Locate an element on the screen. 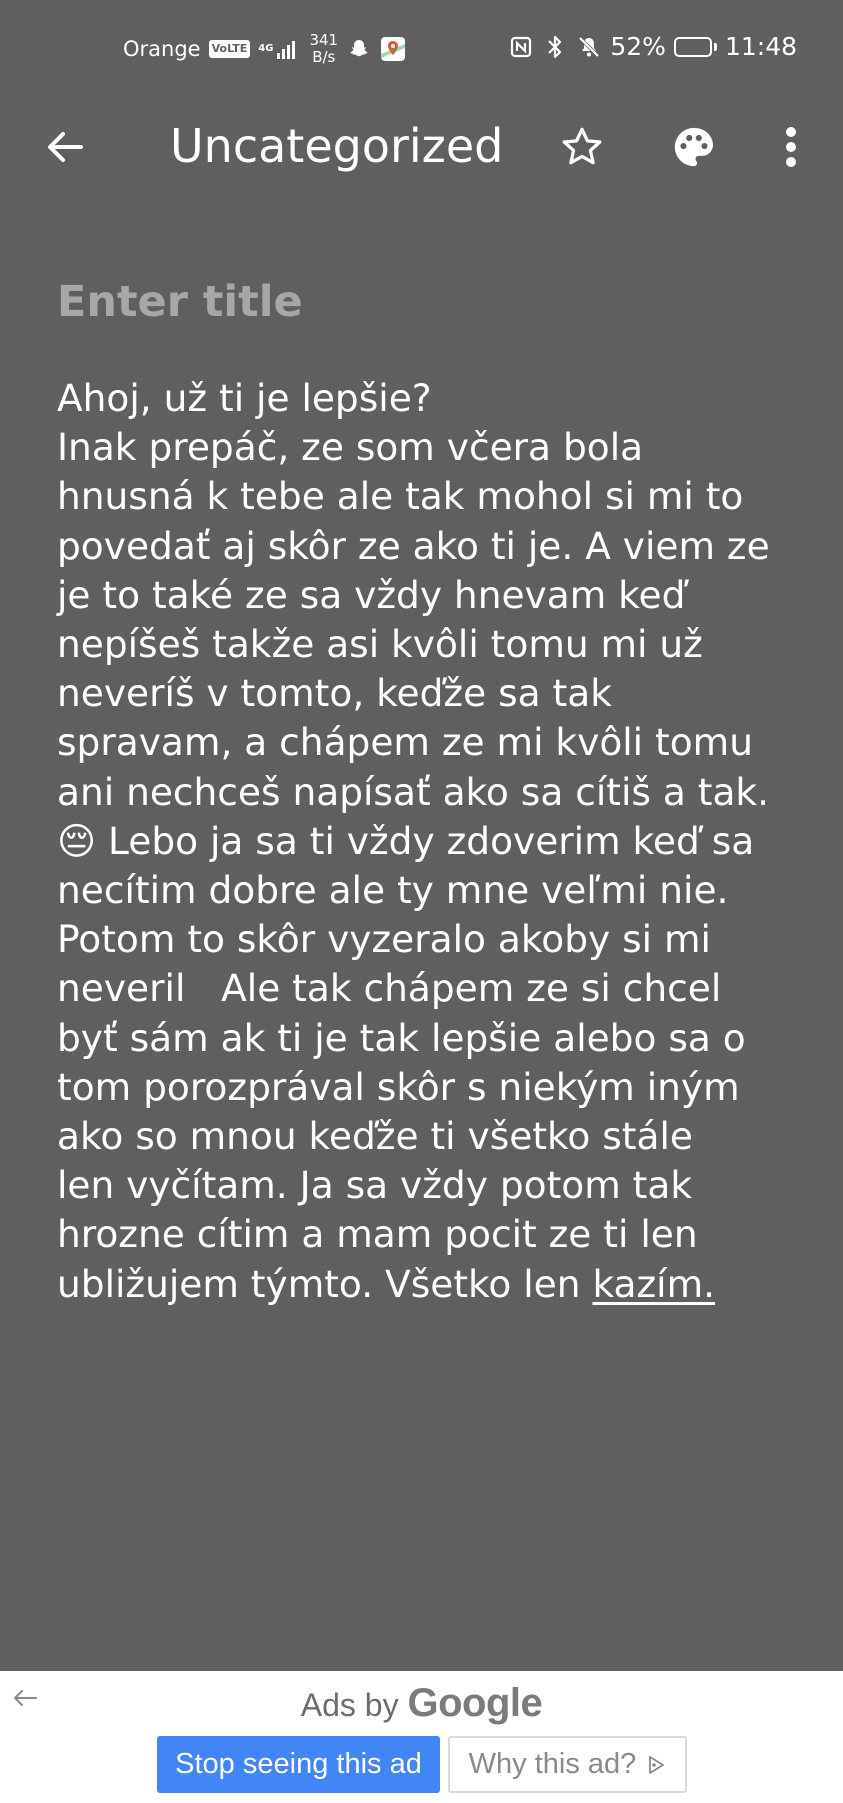 The image size is (843, 1803). note-body-line: ako so mnou keďže ti všetko stále is located at coordinates (437, 1136).